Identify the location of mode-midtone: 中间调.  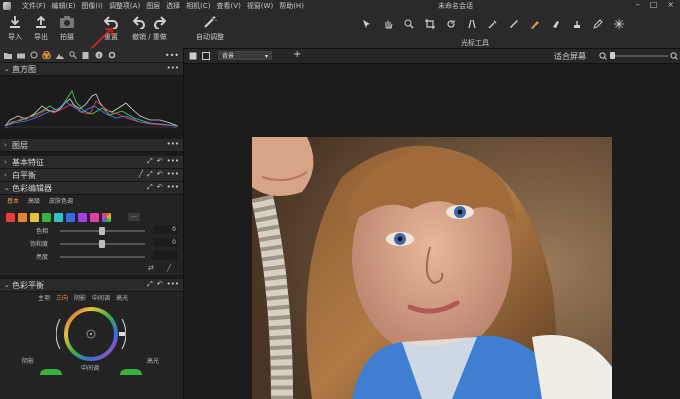
(101, 297).